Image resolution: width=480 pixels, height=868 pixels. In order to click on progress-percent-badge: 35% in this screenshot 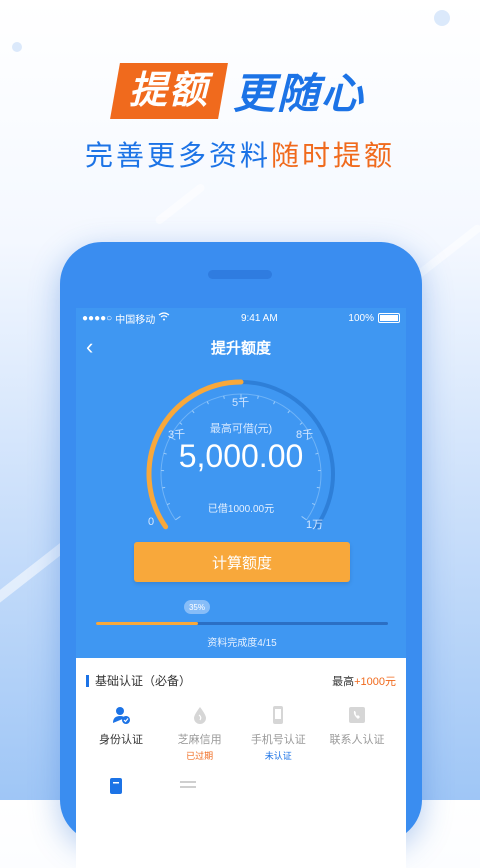, I will do `click(197, 607)`.